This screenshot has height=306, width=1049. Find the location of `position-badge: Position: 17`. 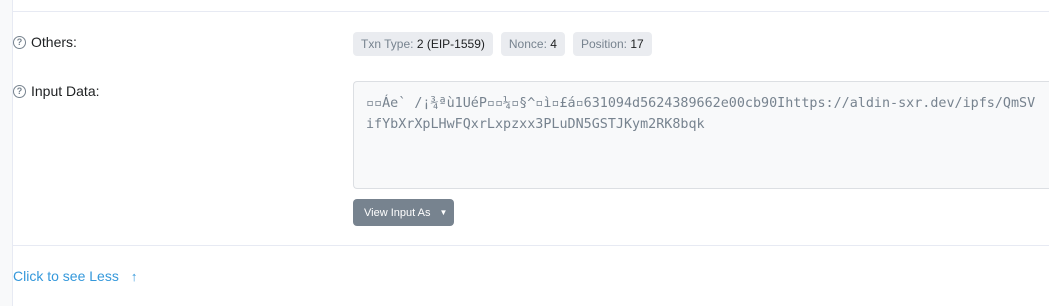

position-badge: Position: 17 is located at coordinates (612, 44).